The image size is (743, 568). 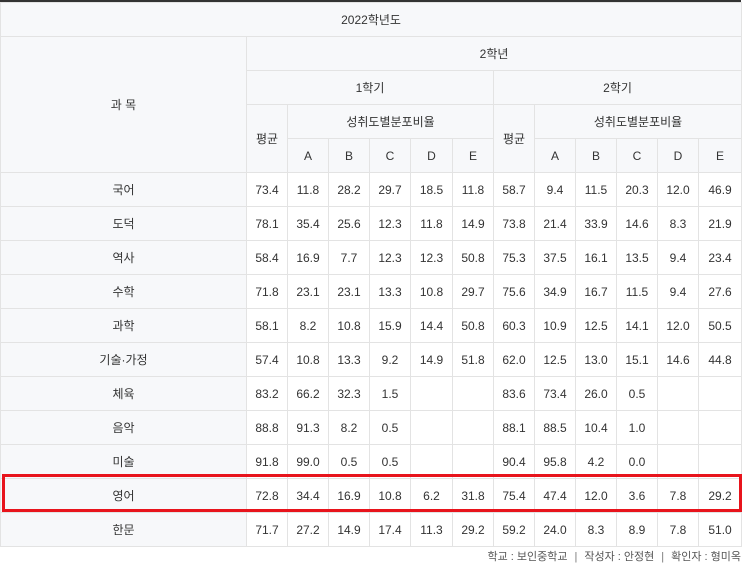 I want to click on subject-cell: 과학, so click(x=123, y=325).